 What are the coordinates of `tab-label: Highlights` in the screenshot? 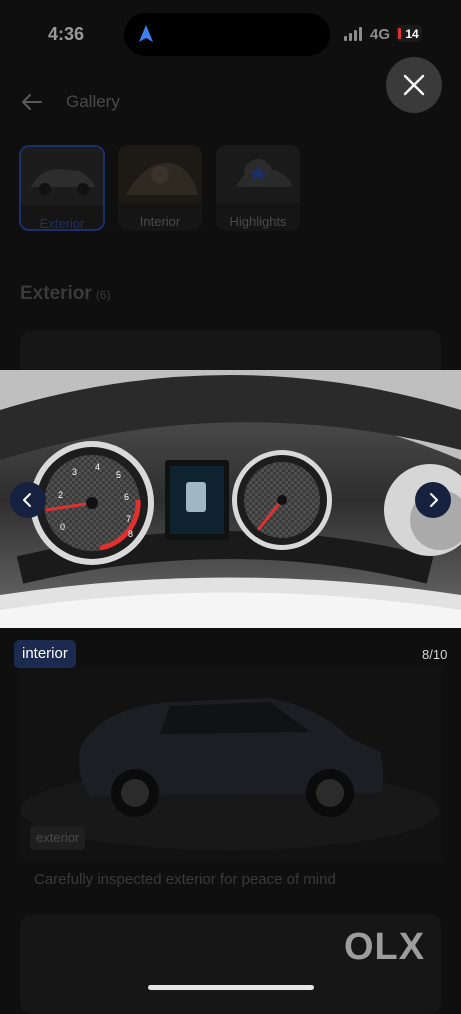 It's located at (258, 221).